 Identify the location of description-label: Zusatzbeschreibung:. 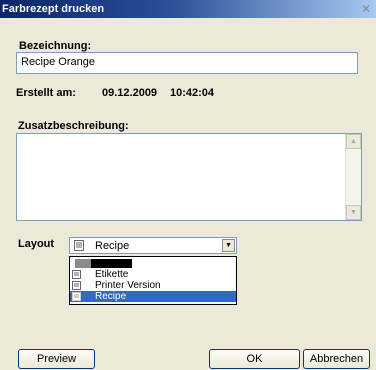
(73, 126).